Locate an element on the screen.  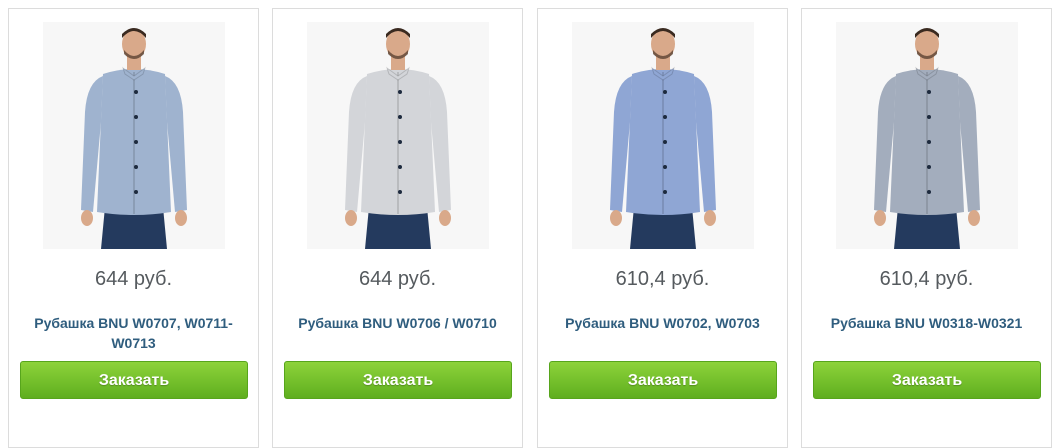
product-title-link: Рубашка BNU W0707, W0711-W0713 is located at coordinates (133, 333).